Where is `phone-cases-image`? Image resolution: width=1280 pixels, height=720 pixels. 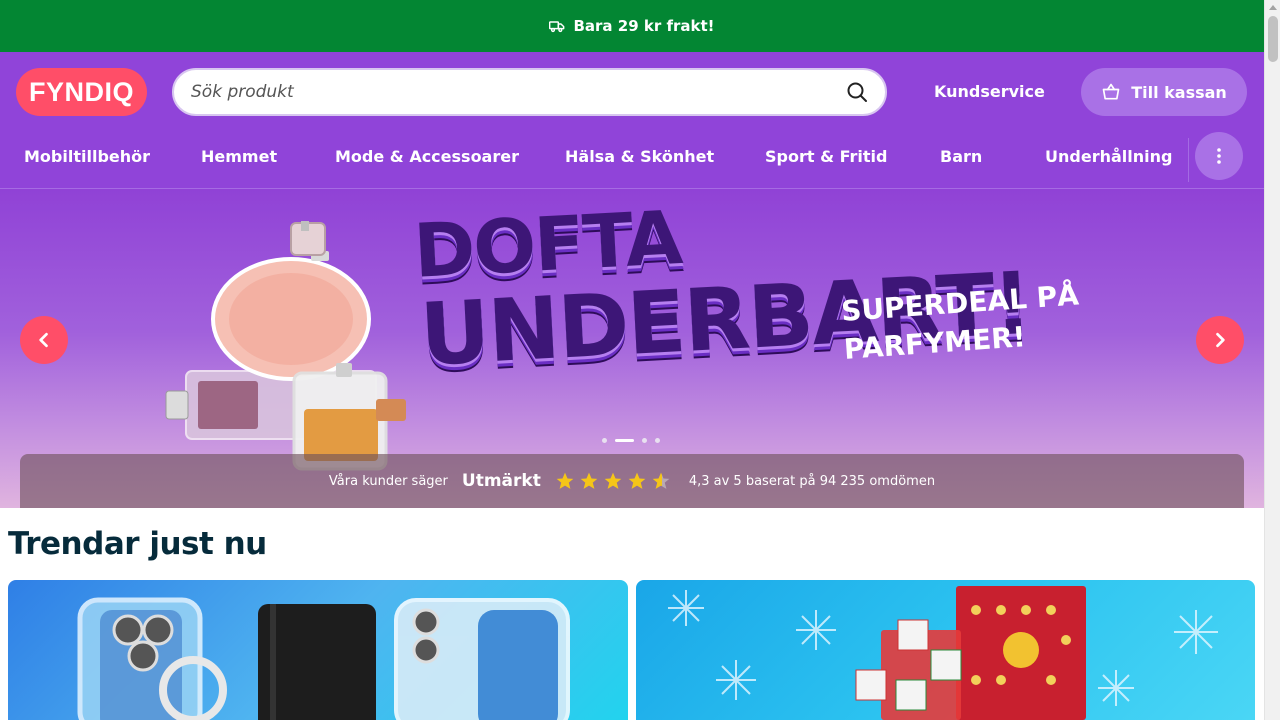
phone-cases-image is located at coordinates (323, 658).